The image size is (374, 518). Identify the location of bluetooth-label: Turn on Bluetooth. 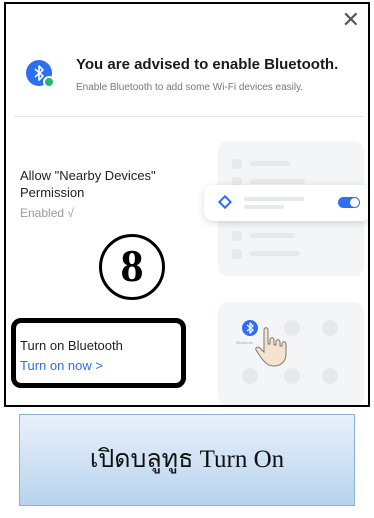
(71, 345).